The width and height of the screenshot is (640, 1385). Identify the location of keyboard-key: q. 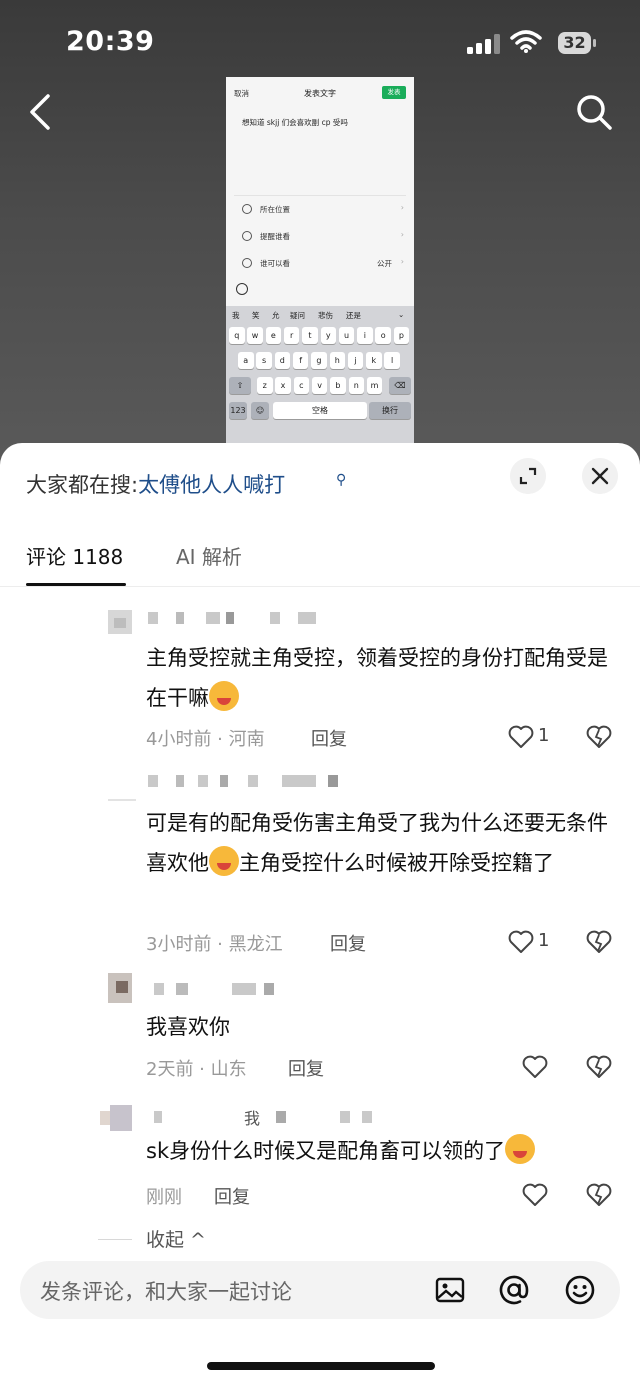
(237, 335).